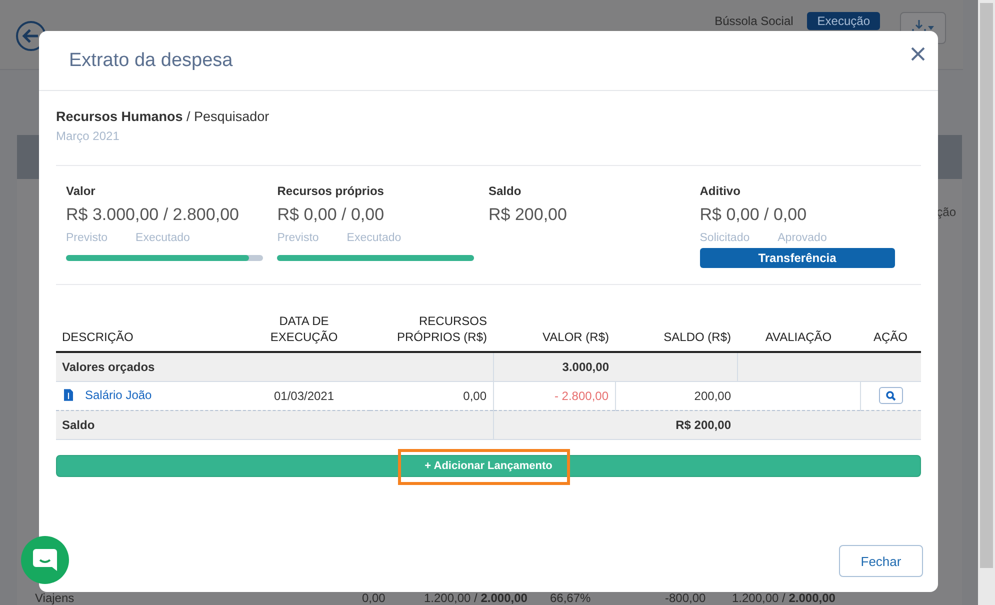  I want to click on stat-label: Valor, so click(81, 191).